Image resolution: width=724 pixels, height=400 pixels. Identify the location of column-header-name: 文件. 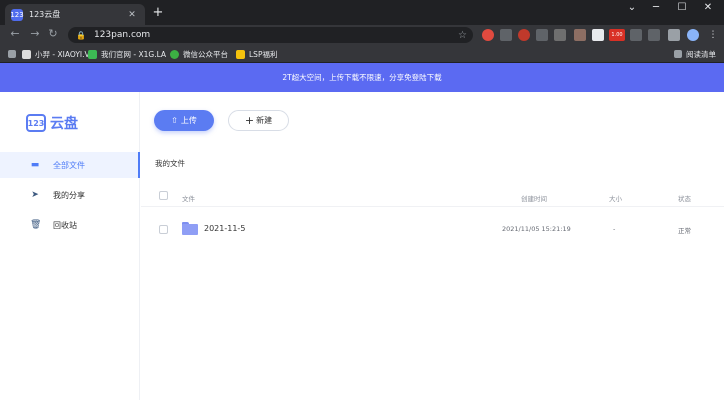
(188, 198).